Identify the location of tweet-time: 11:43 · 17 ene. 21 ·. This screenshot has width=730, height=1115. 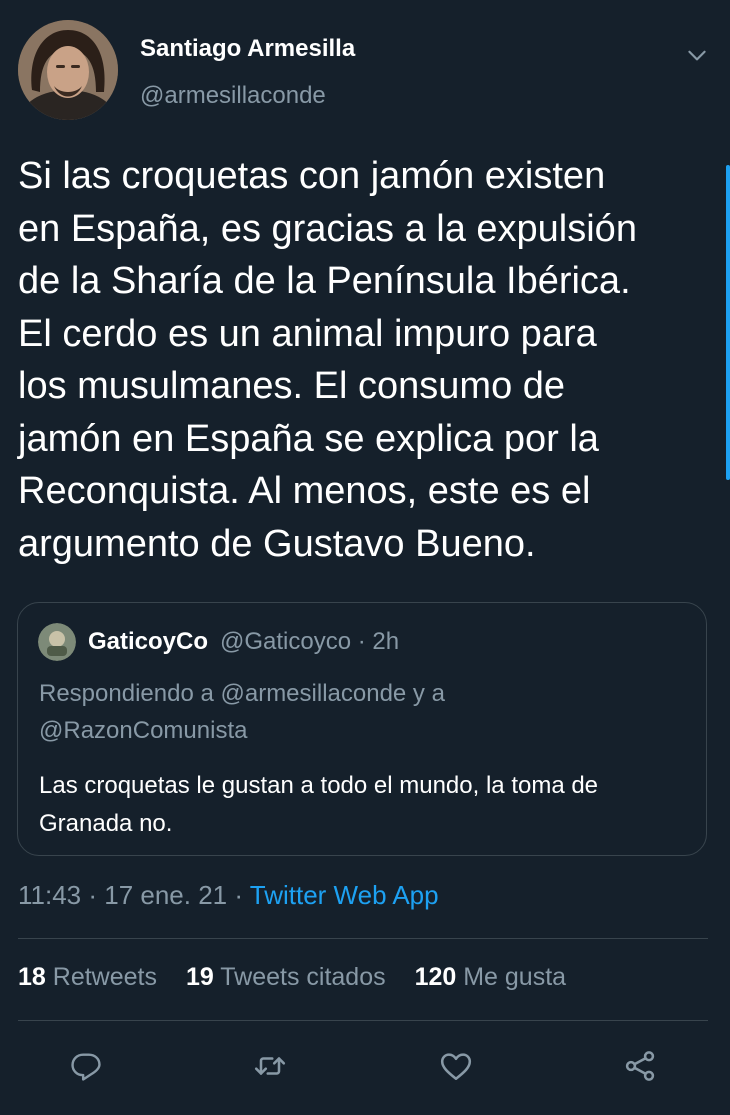
(134, 895).